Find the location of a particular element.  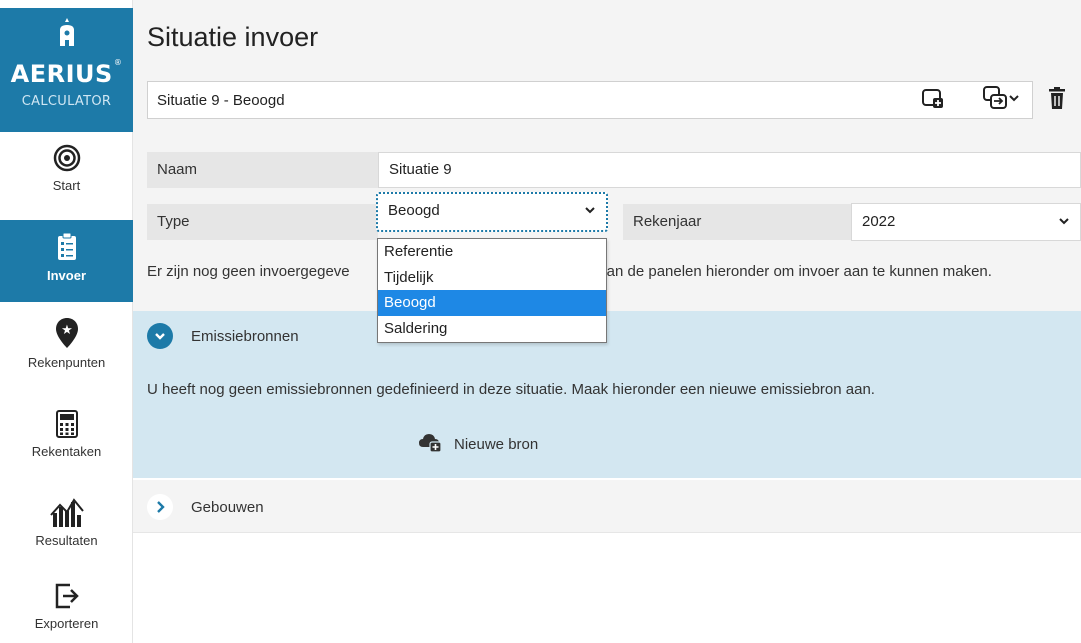

brand-subtitle: CALCULATOR is located at coordinates (66, 101).